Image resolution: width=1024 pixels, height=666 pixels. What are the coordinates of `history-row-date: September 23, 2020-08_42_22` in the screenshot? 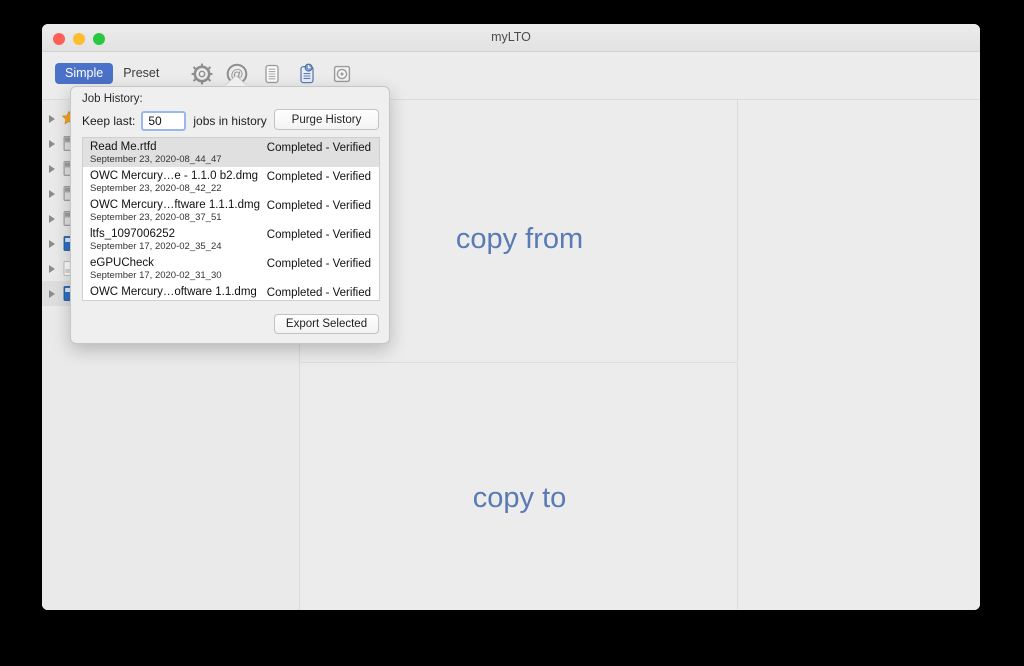 It's located at (156, 188).